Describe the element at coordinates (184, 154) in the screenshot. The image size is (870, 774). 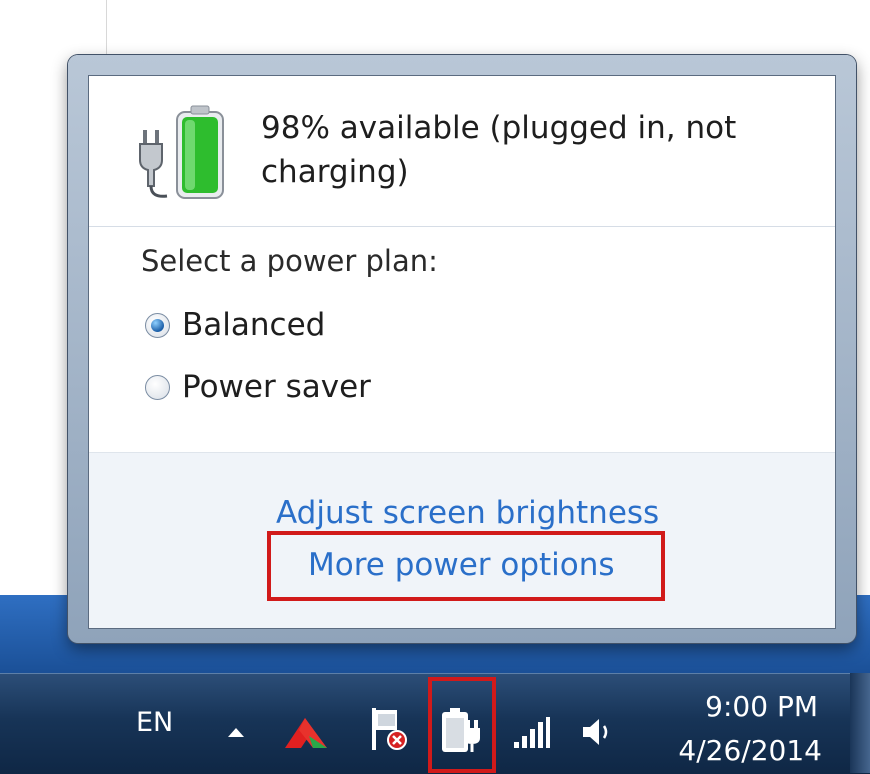
I see `battery-plugged-in-icon` at that location.